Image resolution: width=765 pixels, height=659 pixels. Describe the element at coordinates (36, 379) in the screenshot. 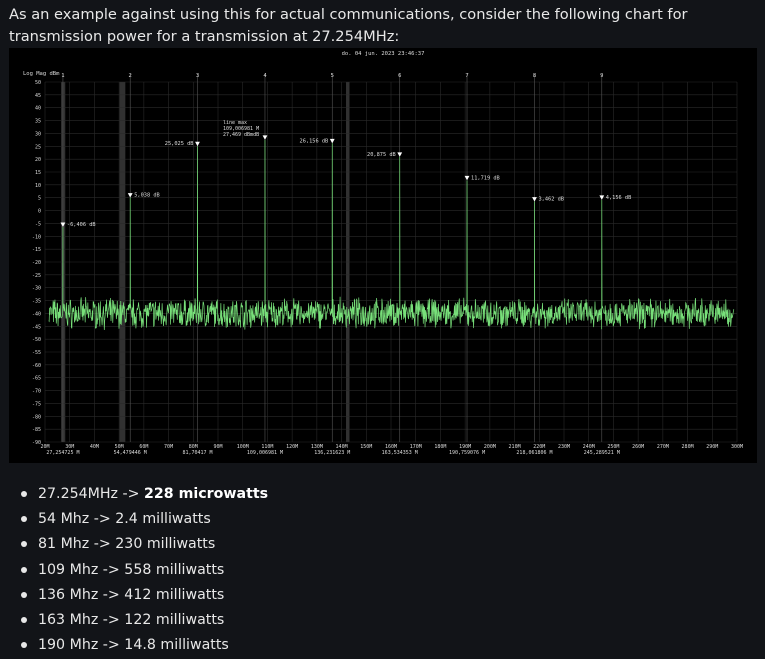

I see `y-tick-label: -65` at that location.